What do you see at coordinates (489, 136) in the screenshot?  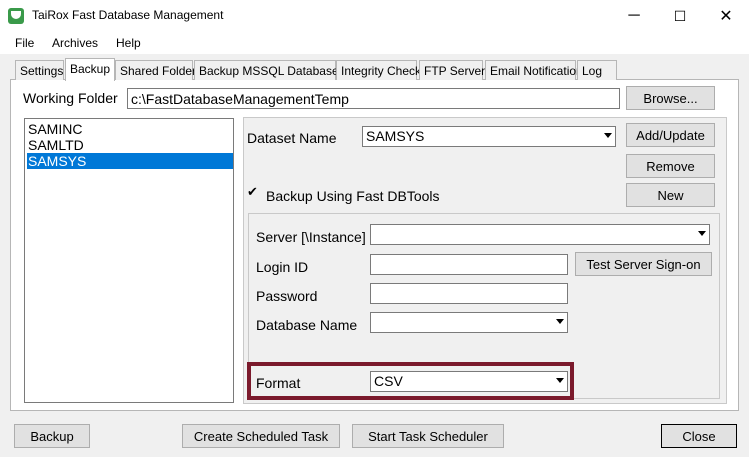 I see `dataset-name-combo: SAMSYS` at bounding box center [489, 136].